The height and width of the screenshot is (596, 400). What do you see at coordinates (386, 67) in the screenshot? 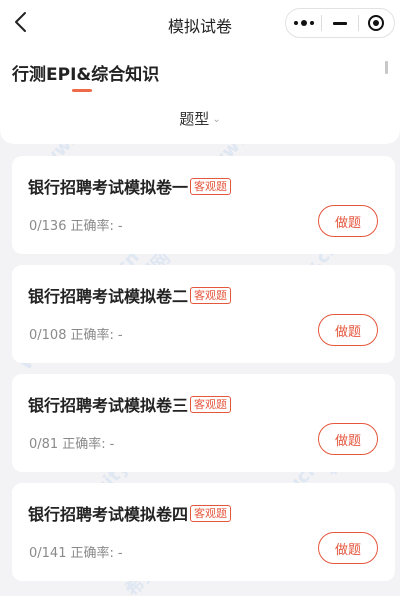
I see `tab-scroll-indicator` at bounding box center [386, 67].